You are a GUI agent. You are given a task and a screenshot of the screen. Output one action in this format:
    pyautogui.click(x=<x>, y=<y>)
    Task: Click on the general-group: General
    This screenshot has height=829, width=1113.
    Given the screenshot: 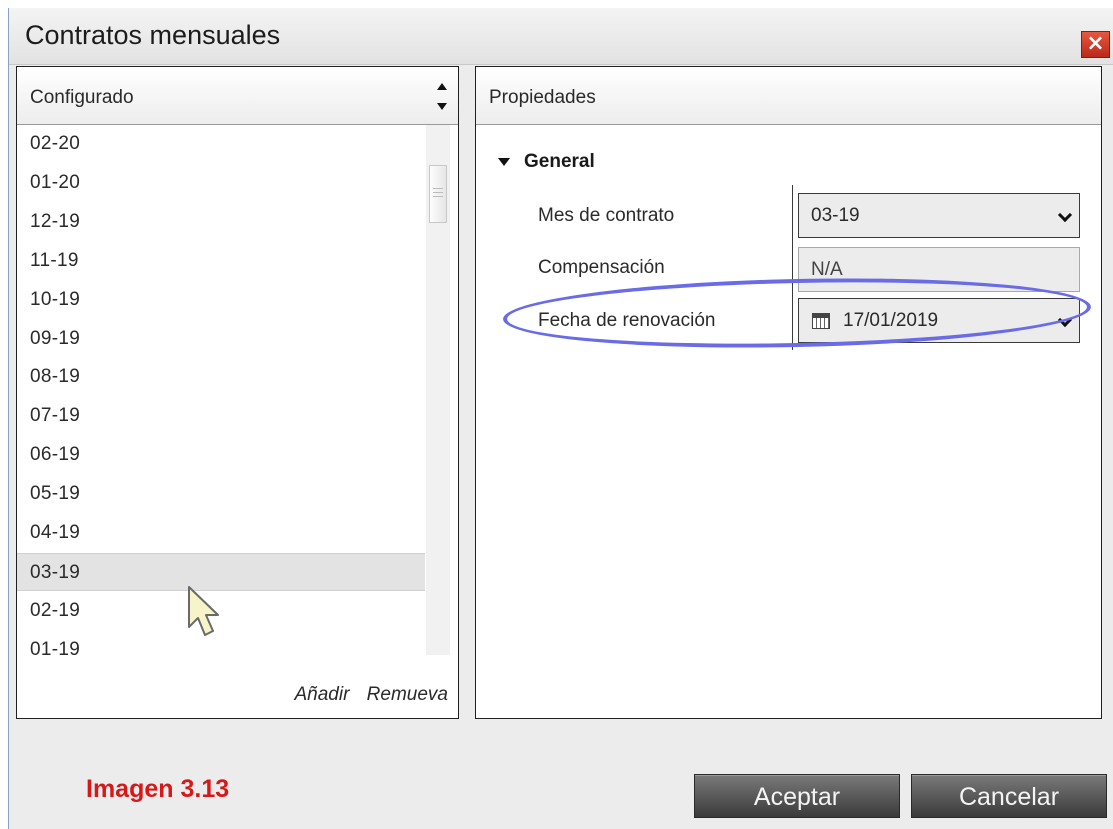 What is the action you would take?
    pyautogui.click(x=546, y=162)
    